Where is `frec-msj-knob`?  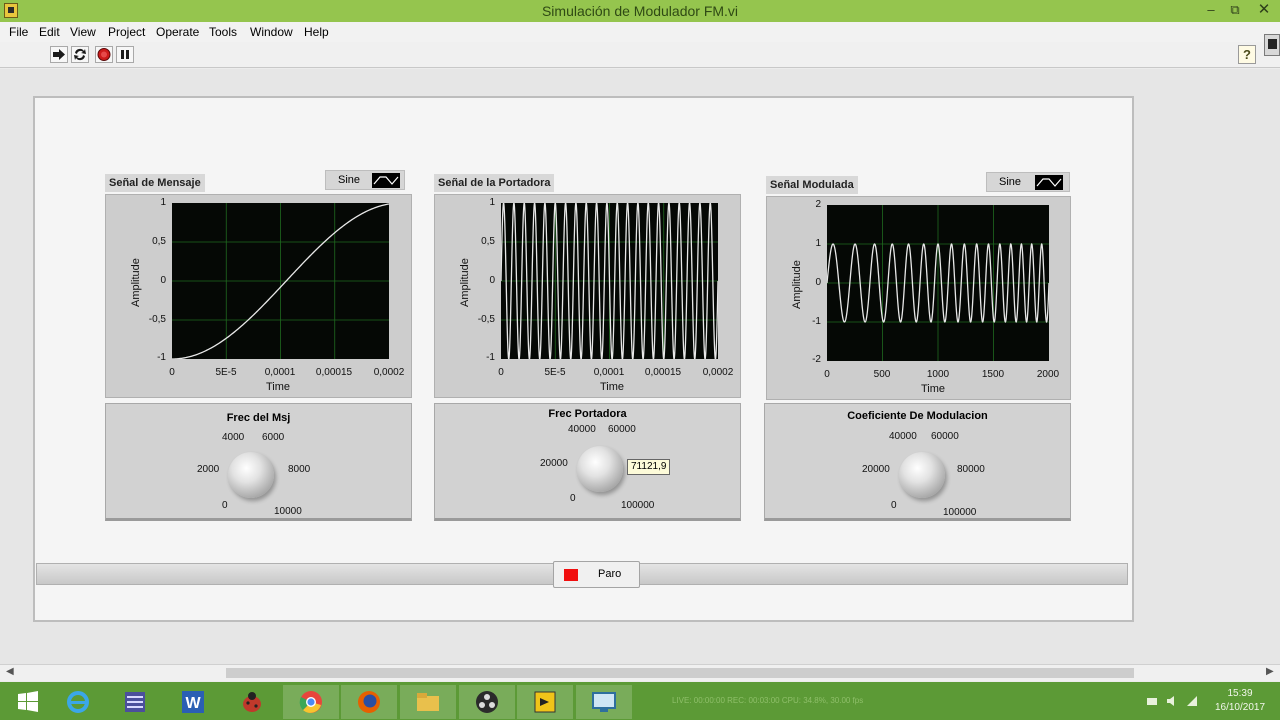
frec-msj-knob is located at coordinates (251, 475).